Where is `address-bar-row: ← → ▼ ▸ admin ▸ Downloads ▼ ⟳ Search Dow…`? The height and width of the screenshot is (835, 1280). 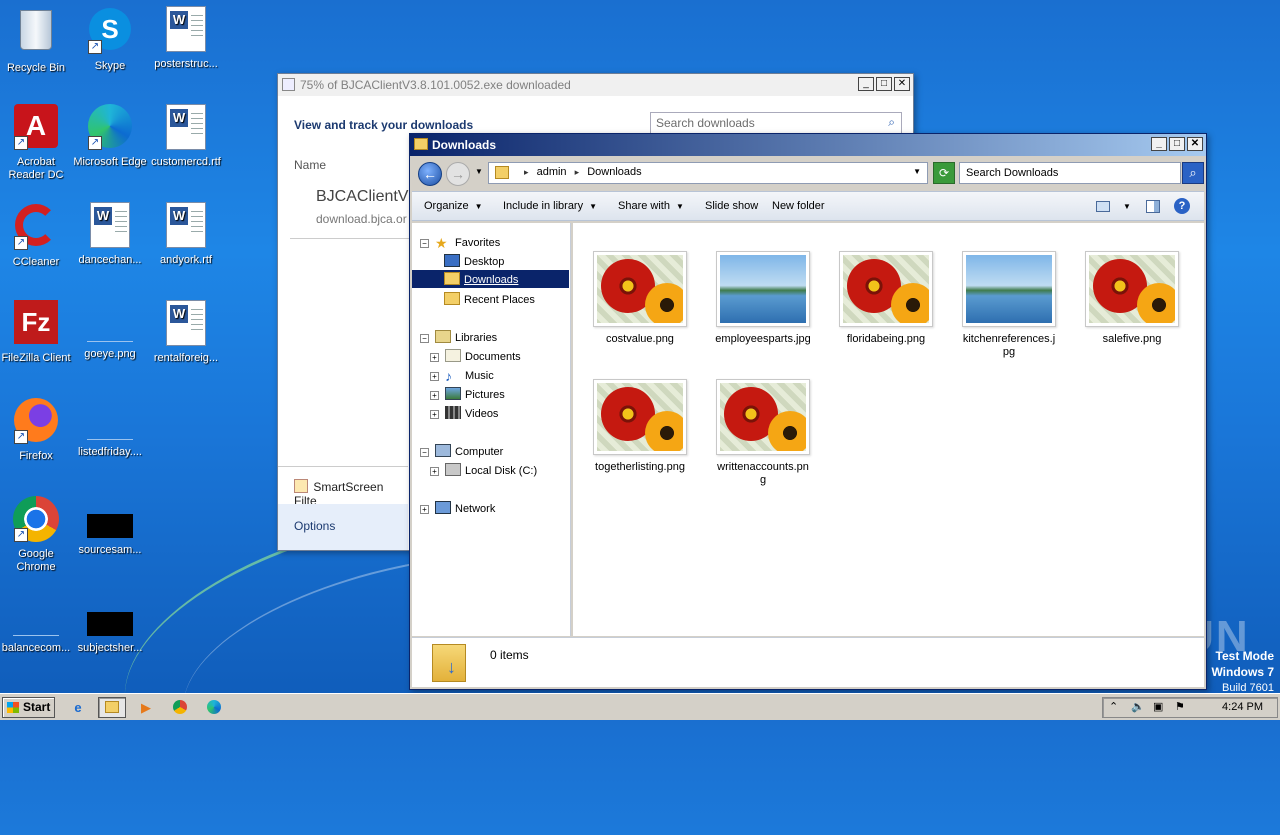
address-bar-row: ← → ▼ ▸ admin ▸ Downloads ▼ ⟳ Search Dow… is located at coordinates (808, 173).